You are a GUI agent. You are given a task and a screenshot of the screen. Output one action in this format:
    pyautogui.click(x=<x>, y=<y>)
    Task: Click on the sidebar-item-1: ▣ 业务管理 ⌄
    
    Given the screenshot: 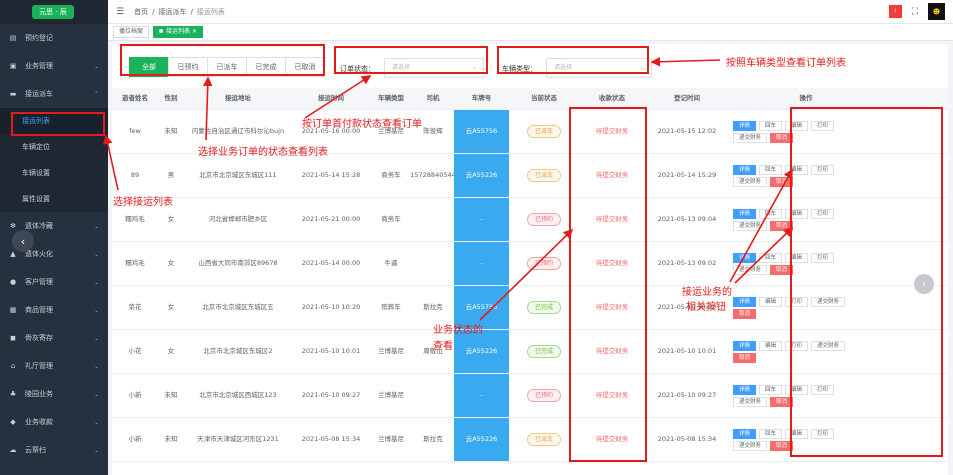 What is the action you would take?
    pyautogui.click(x=54, y=66)
    